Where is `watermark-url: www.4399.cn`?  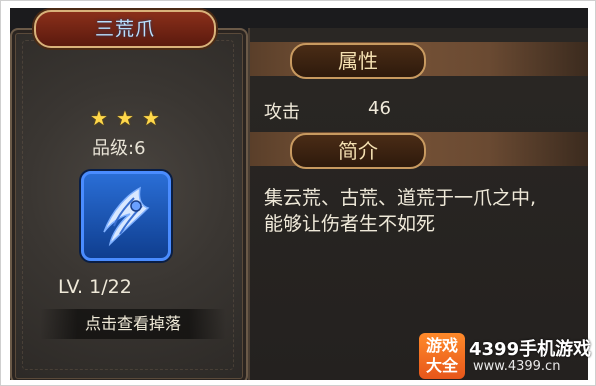
watermark-url: www.4399.cn is located at coordinates (517, 366).